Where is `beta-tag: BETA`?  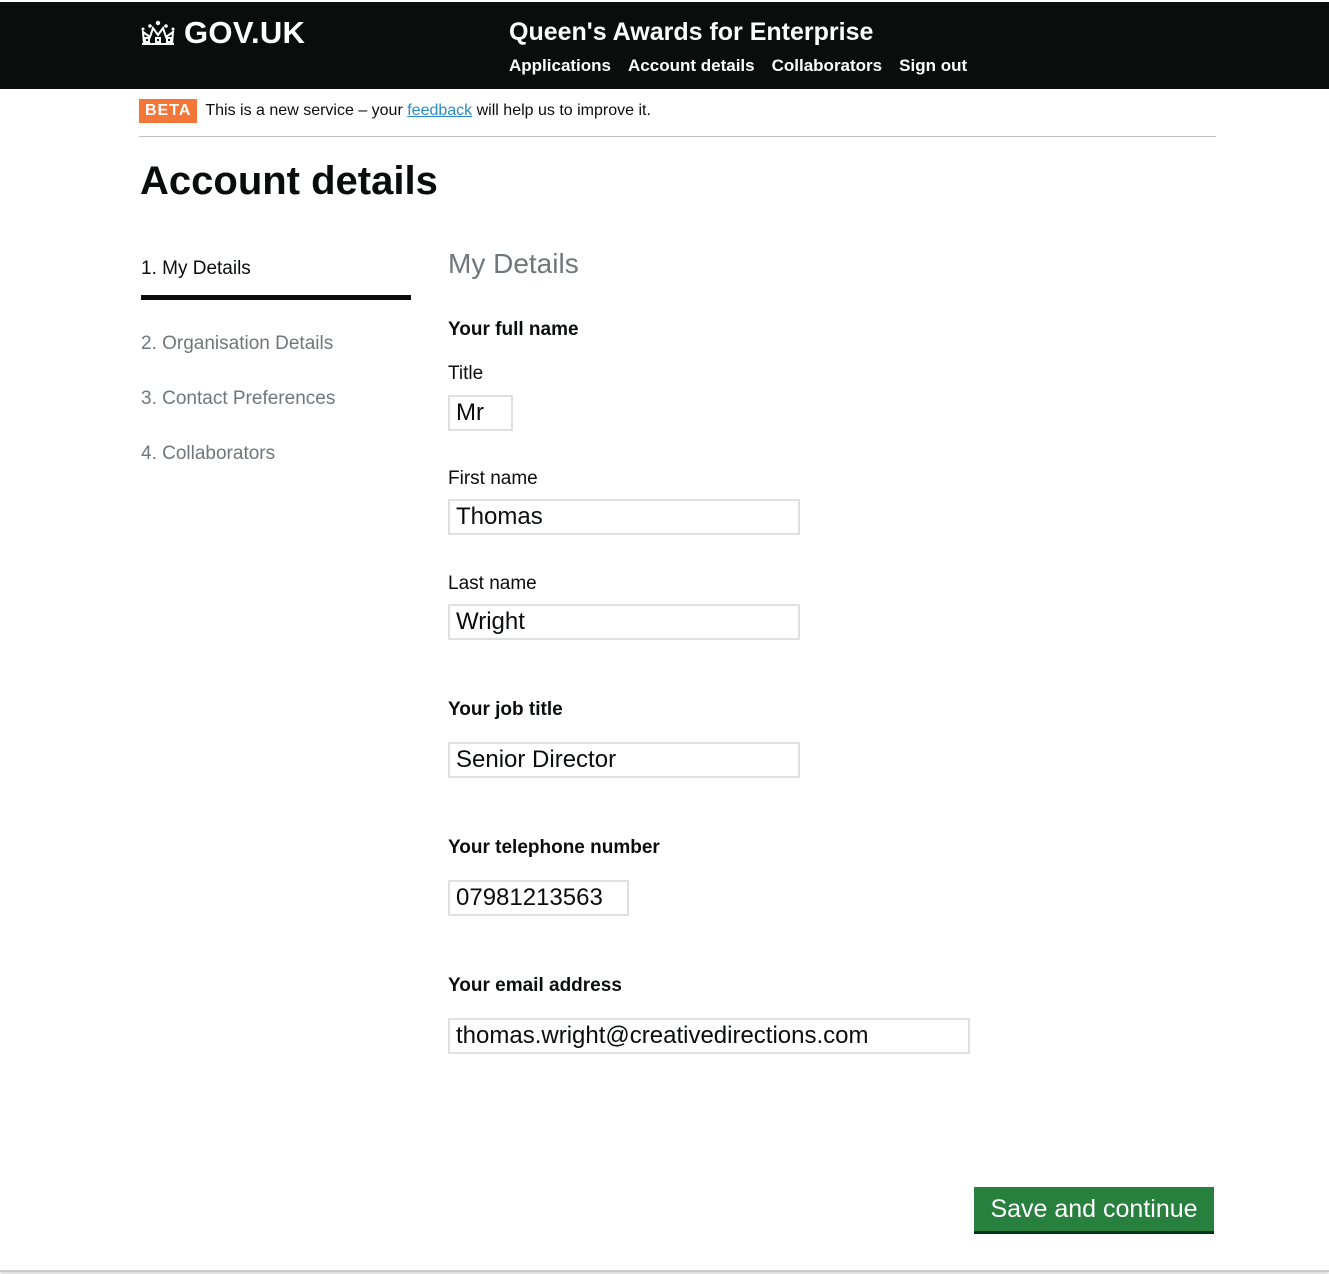
beta-tag: BETA is located at coordinates (168, 111).